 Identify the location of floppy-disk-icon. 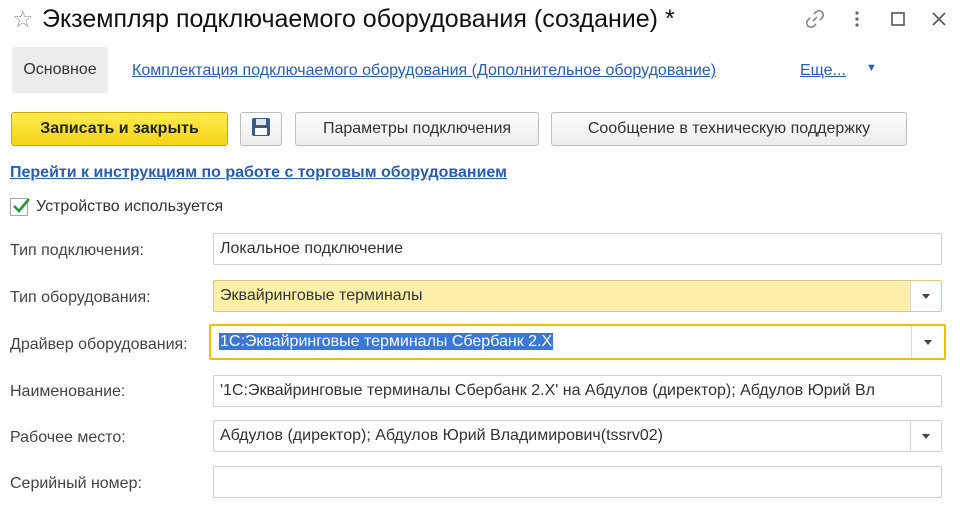
(261, 129).